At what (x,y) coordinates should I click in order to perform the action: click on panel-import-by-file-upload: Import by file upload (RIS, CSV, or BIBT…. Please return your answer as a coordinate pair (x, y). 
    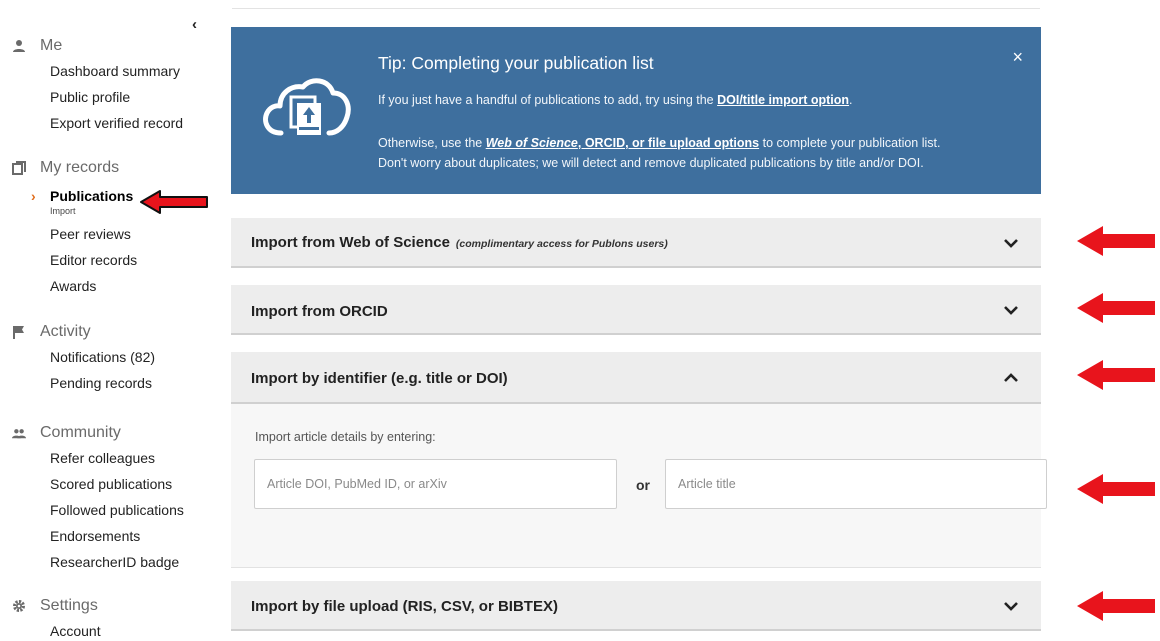
    Looking at the image, I should click on (636, 606).